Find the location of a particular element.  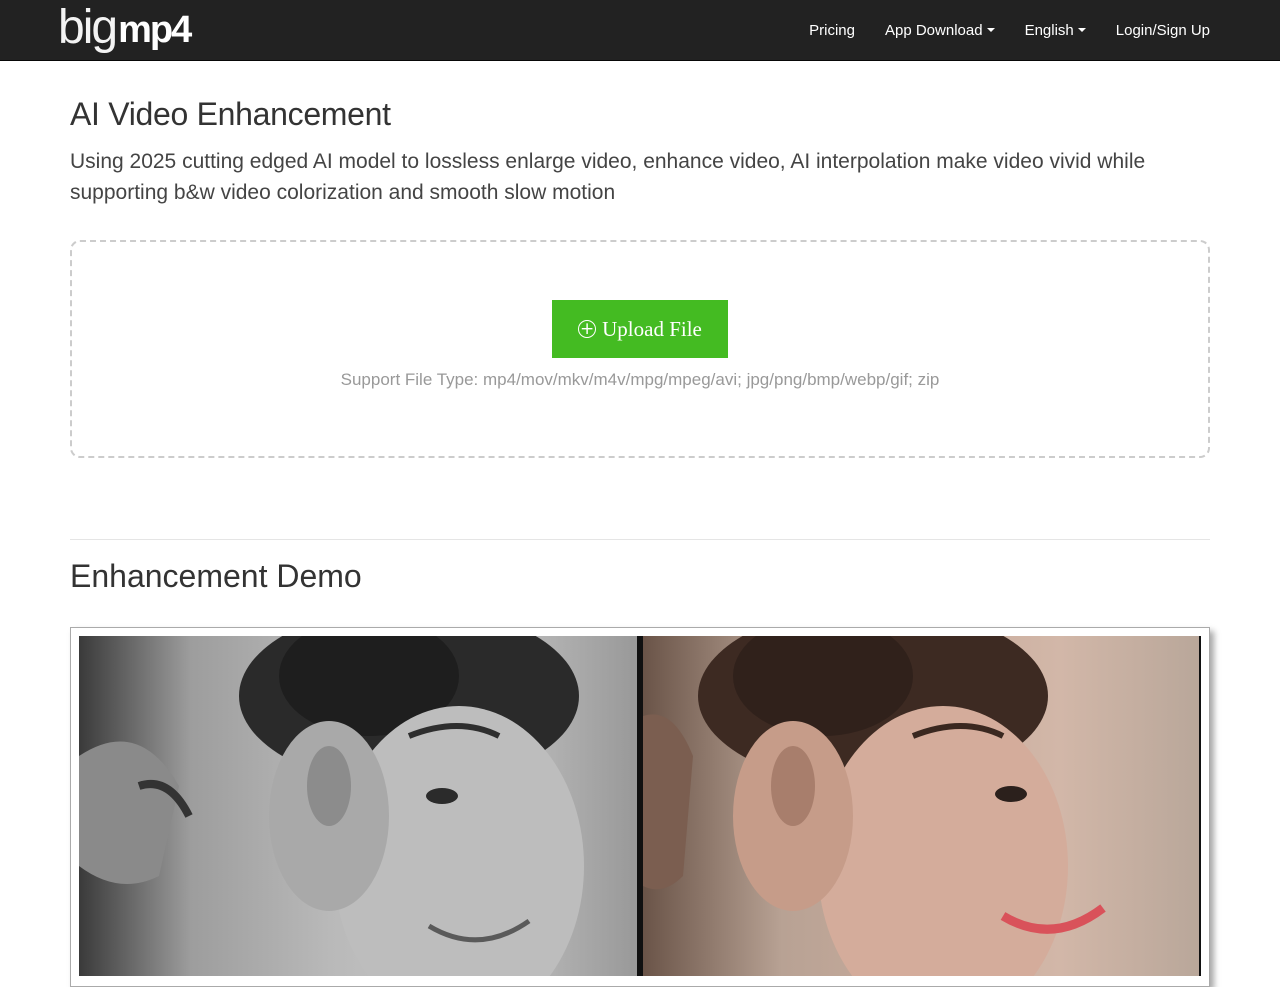

logo-big-text: big is located at coordinates (88, 27).